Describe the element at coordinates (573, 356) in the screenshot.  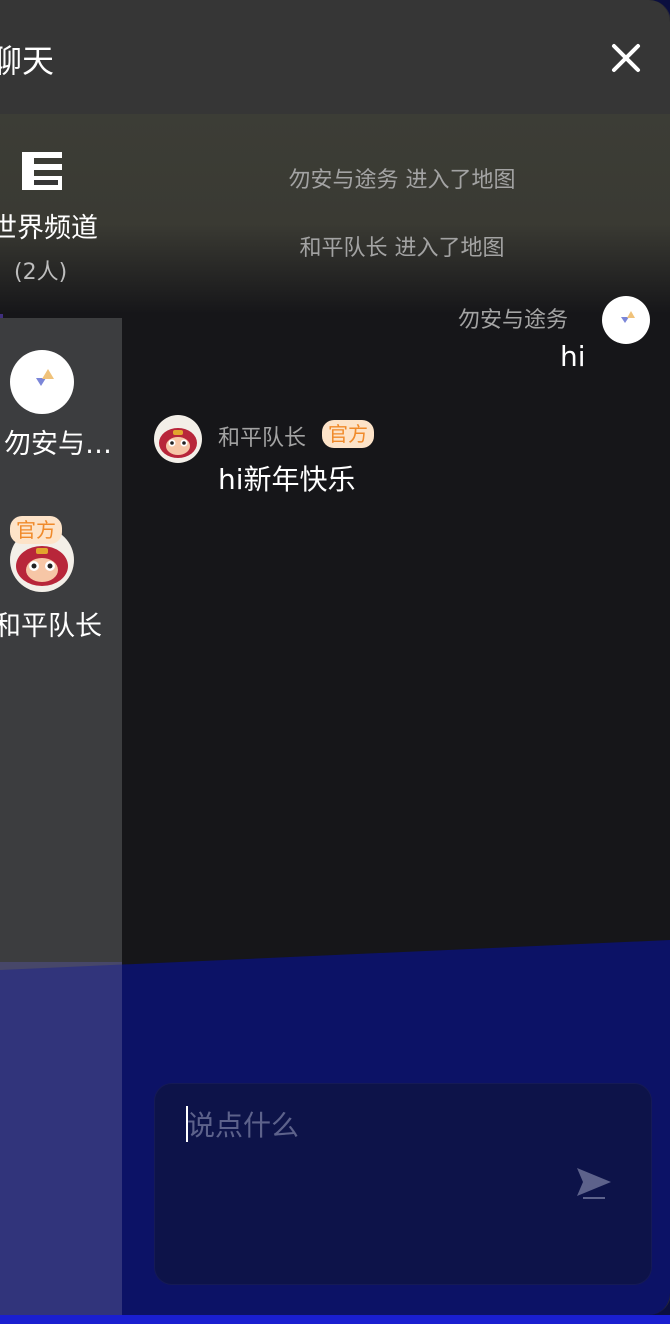
I see `message-text: hi` at that location.